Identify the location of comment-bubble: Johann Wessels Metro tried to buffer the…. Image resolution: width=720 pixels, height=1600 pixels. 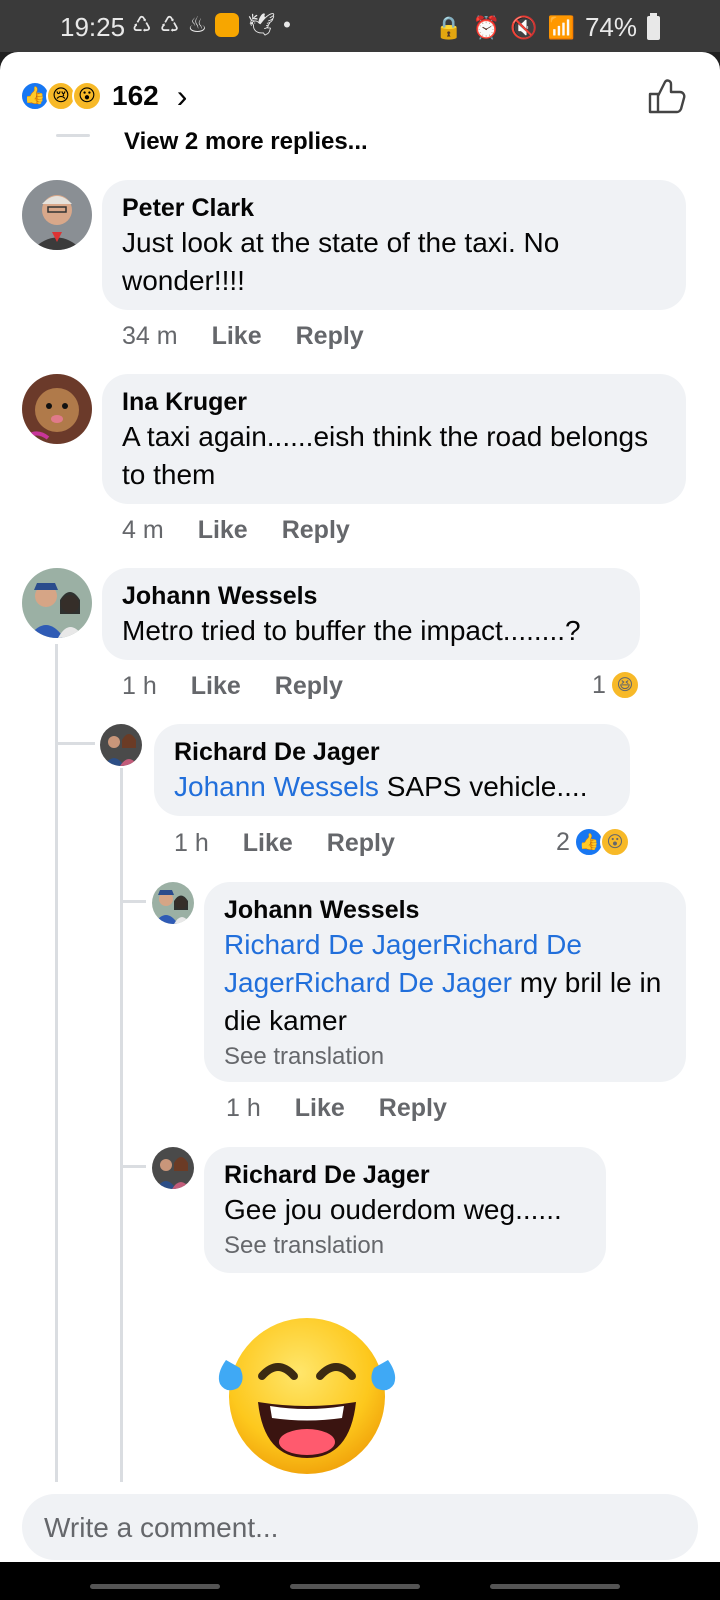
(371, 614).